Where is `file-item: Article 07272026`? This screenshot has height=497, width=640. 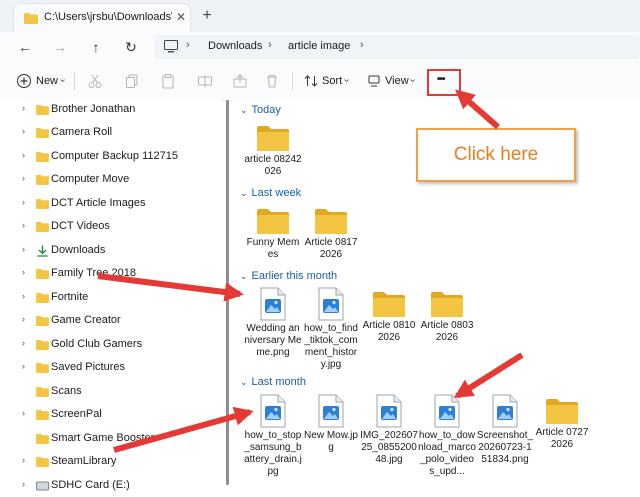 file-item: Article 07272026 is located at coordinates (562, 424).